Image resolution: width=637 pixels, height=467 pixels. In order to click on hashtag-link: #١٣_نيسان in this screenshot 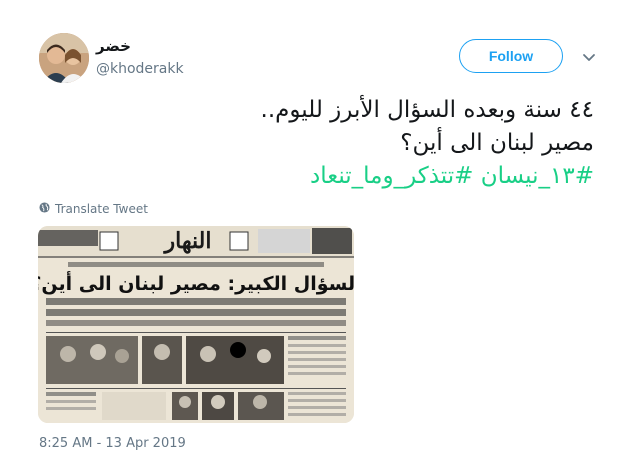, I will do `click(537, 176)`.